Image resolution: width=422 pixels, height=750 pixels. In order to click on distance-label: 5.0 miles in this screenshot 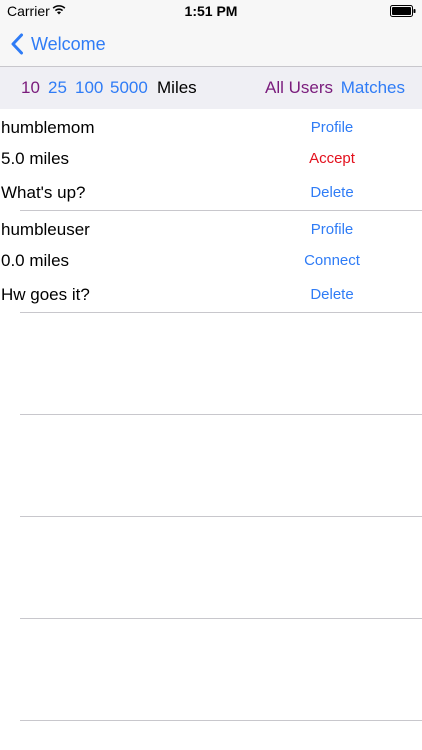, I will do `click(35, 158)`.